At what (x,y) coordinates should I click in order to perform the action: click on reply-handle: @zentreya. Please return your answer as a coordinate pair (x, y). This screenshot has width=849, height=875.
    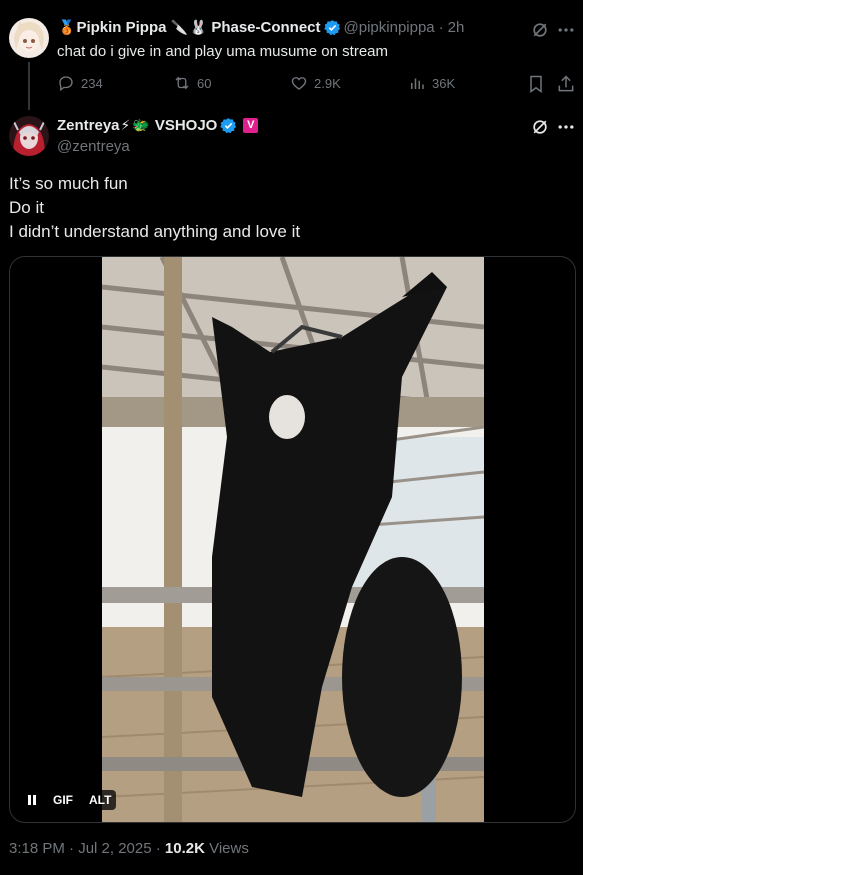
    Looking at the image, I should click on (93, 146).